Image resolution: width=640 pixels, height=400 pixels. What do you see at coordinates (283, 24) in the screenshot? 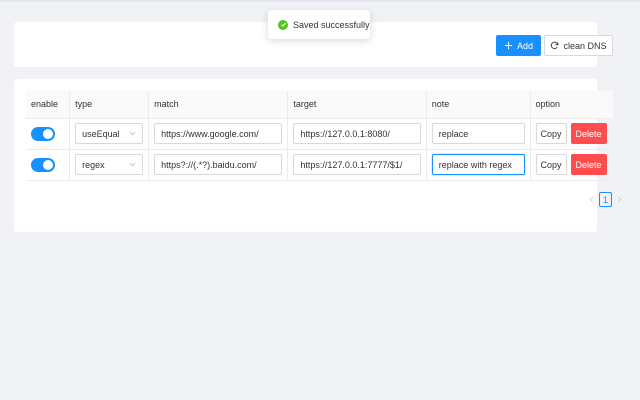
I see `check-circle-icon` at bounding box center [283, 24].